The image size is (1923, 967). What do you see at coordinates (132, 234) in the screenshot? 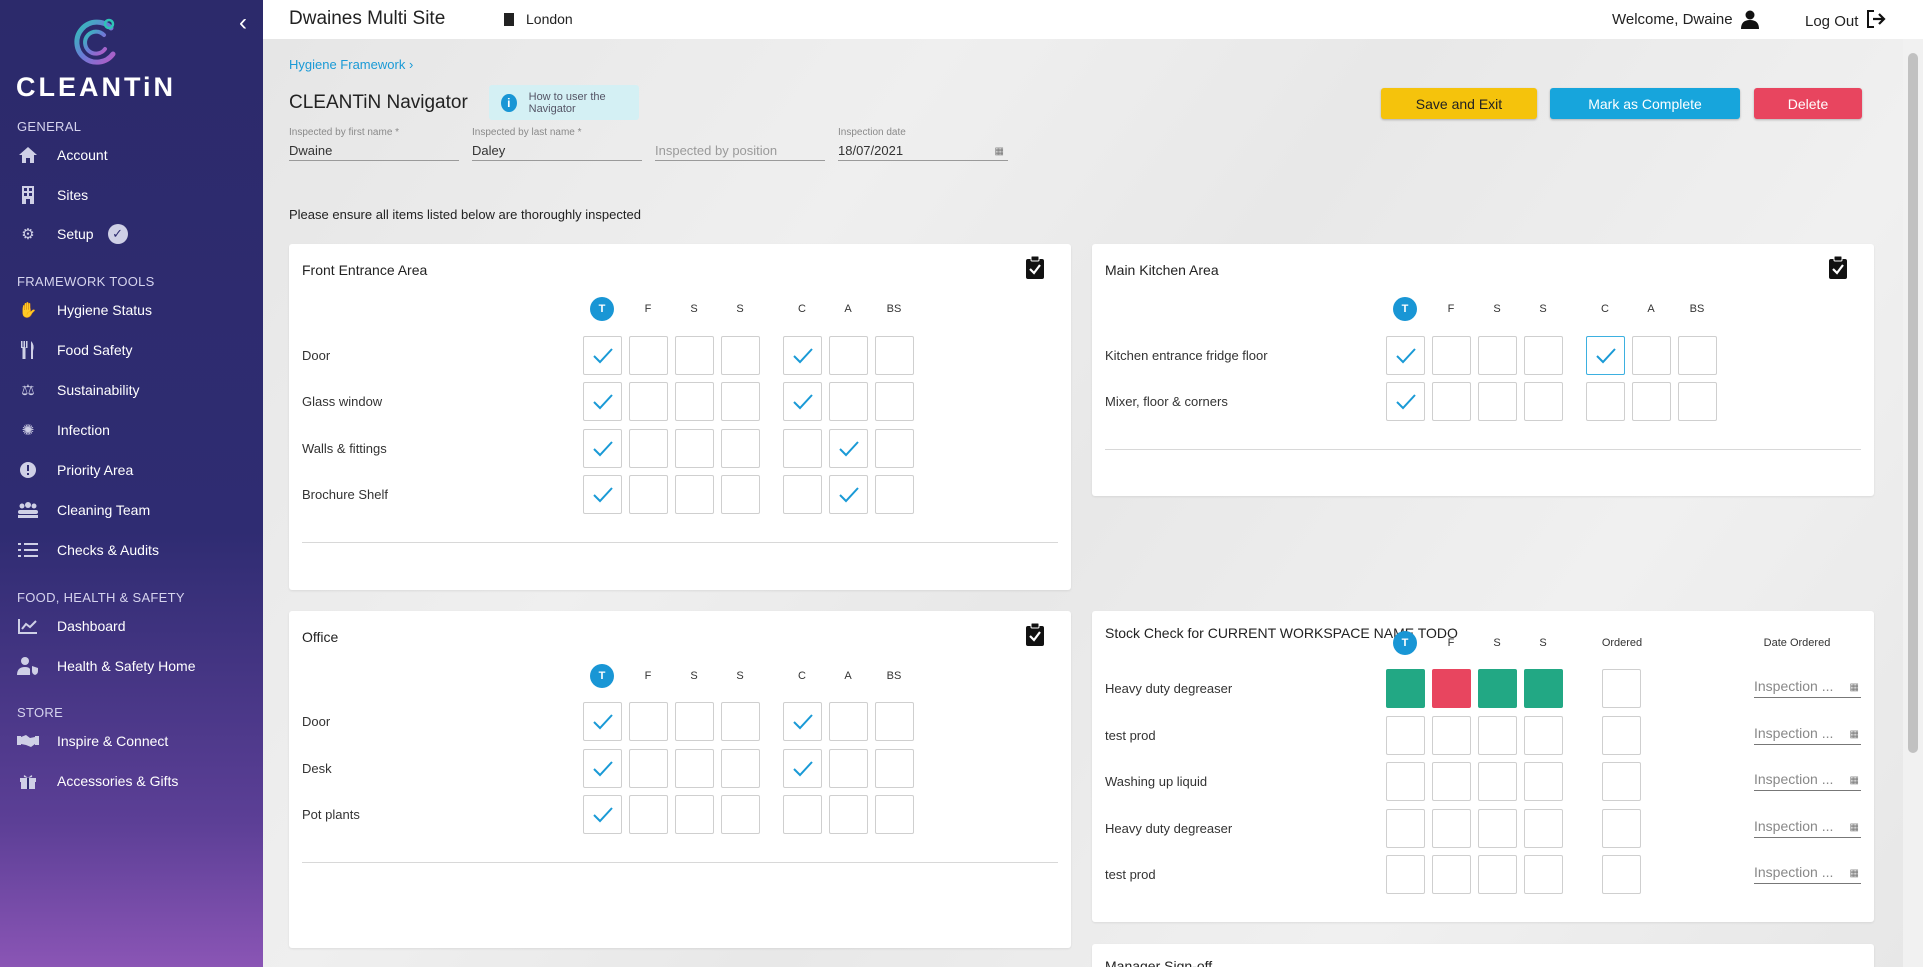
I see `nav-setup: ⚙ Setup ✓` at bounding box center [132, 234].